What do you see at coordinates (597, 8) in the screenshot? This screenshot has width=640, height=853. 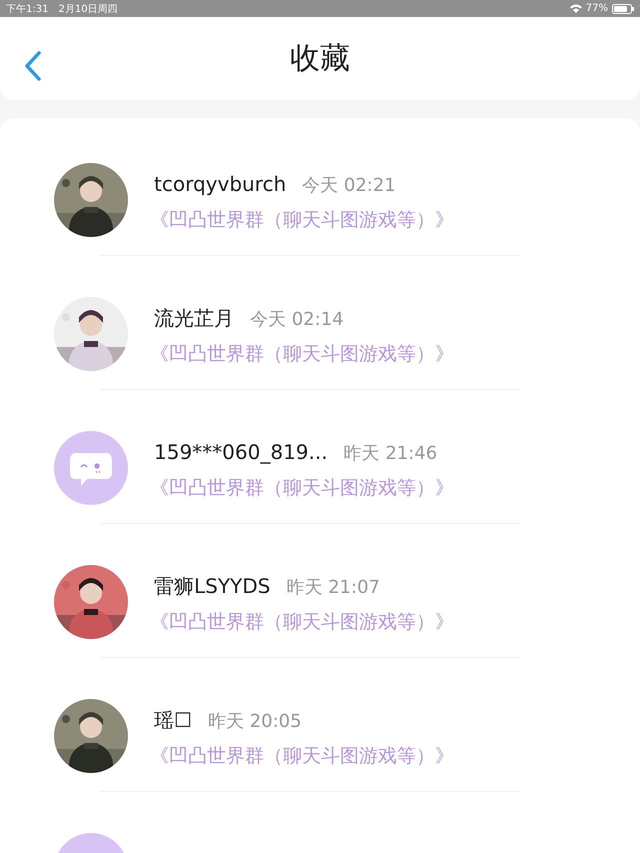 I see `battery-percent: 77%` at bounding box center [597, 8].